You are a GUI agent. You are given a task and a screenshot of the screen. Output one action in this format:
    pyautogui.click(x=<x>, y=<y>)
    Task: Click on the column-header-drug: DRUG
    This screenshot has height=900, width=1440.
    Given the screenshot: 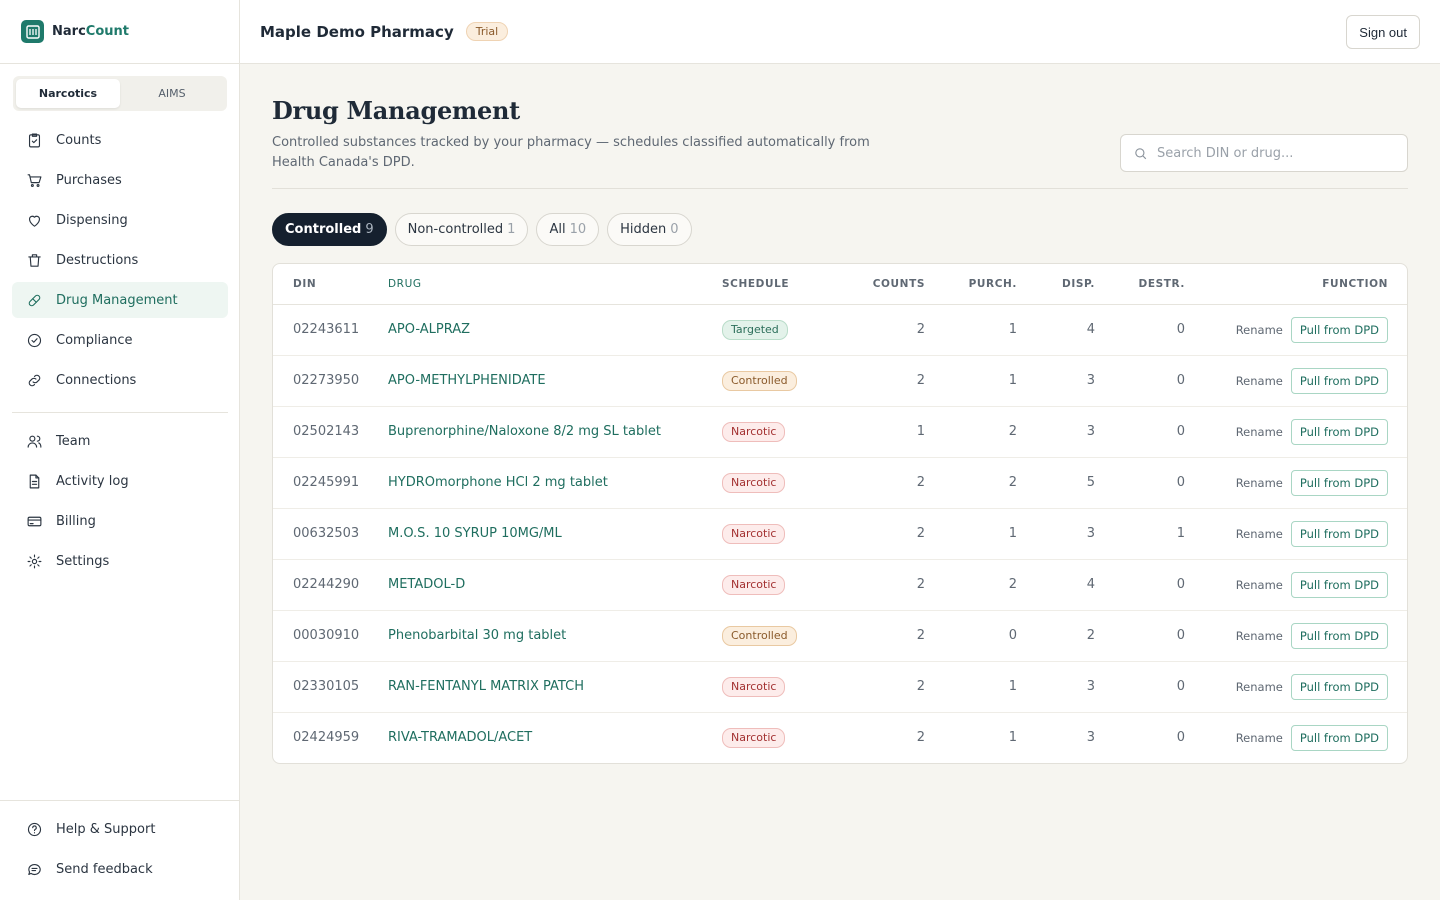 What is the action you would take?
    pyautogui.click(x=555, y=284)
    